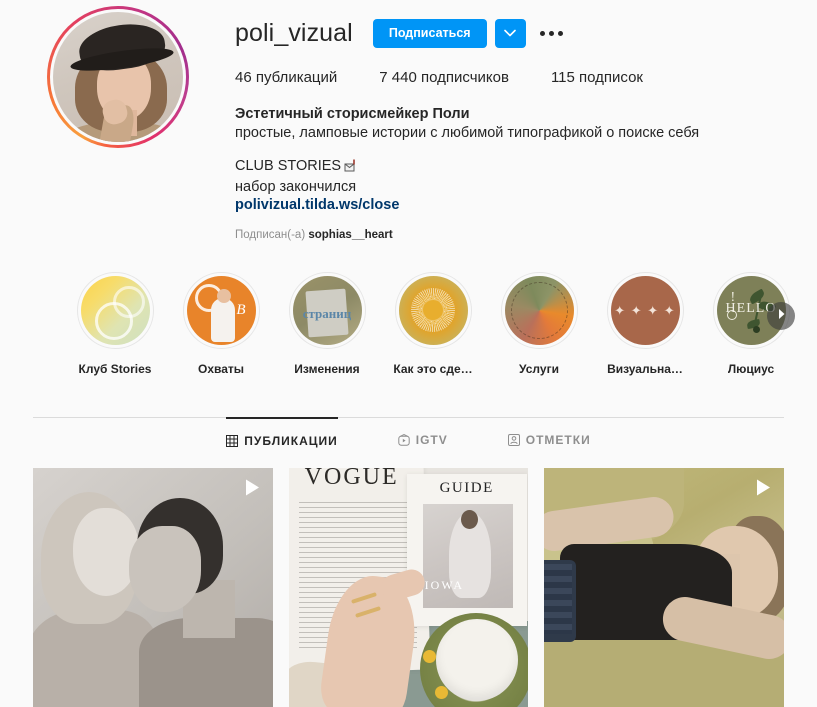 The image size is (817, 707). I want to click on avatar, so click(117, 77).